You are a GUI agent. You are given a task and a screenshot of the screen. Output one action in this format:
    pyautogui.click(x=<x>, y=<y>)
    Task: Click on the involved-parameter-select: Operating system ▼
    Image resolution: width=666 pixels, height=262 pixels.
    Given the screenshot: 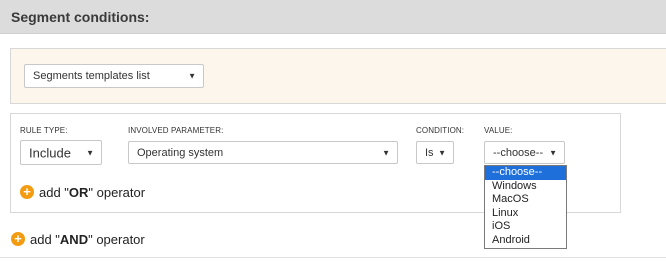 What is the action you would take?
    pyautogui.click(x=263, y=152)
    